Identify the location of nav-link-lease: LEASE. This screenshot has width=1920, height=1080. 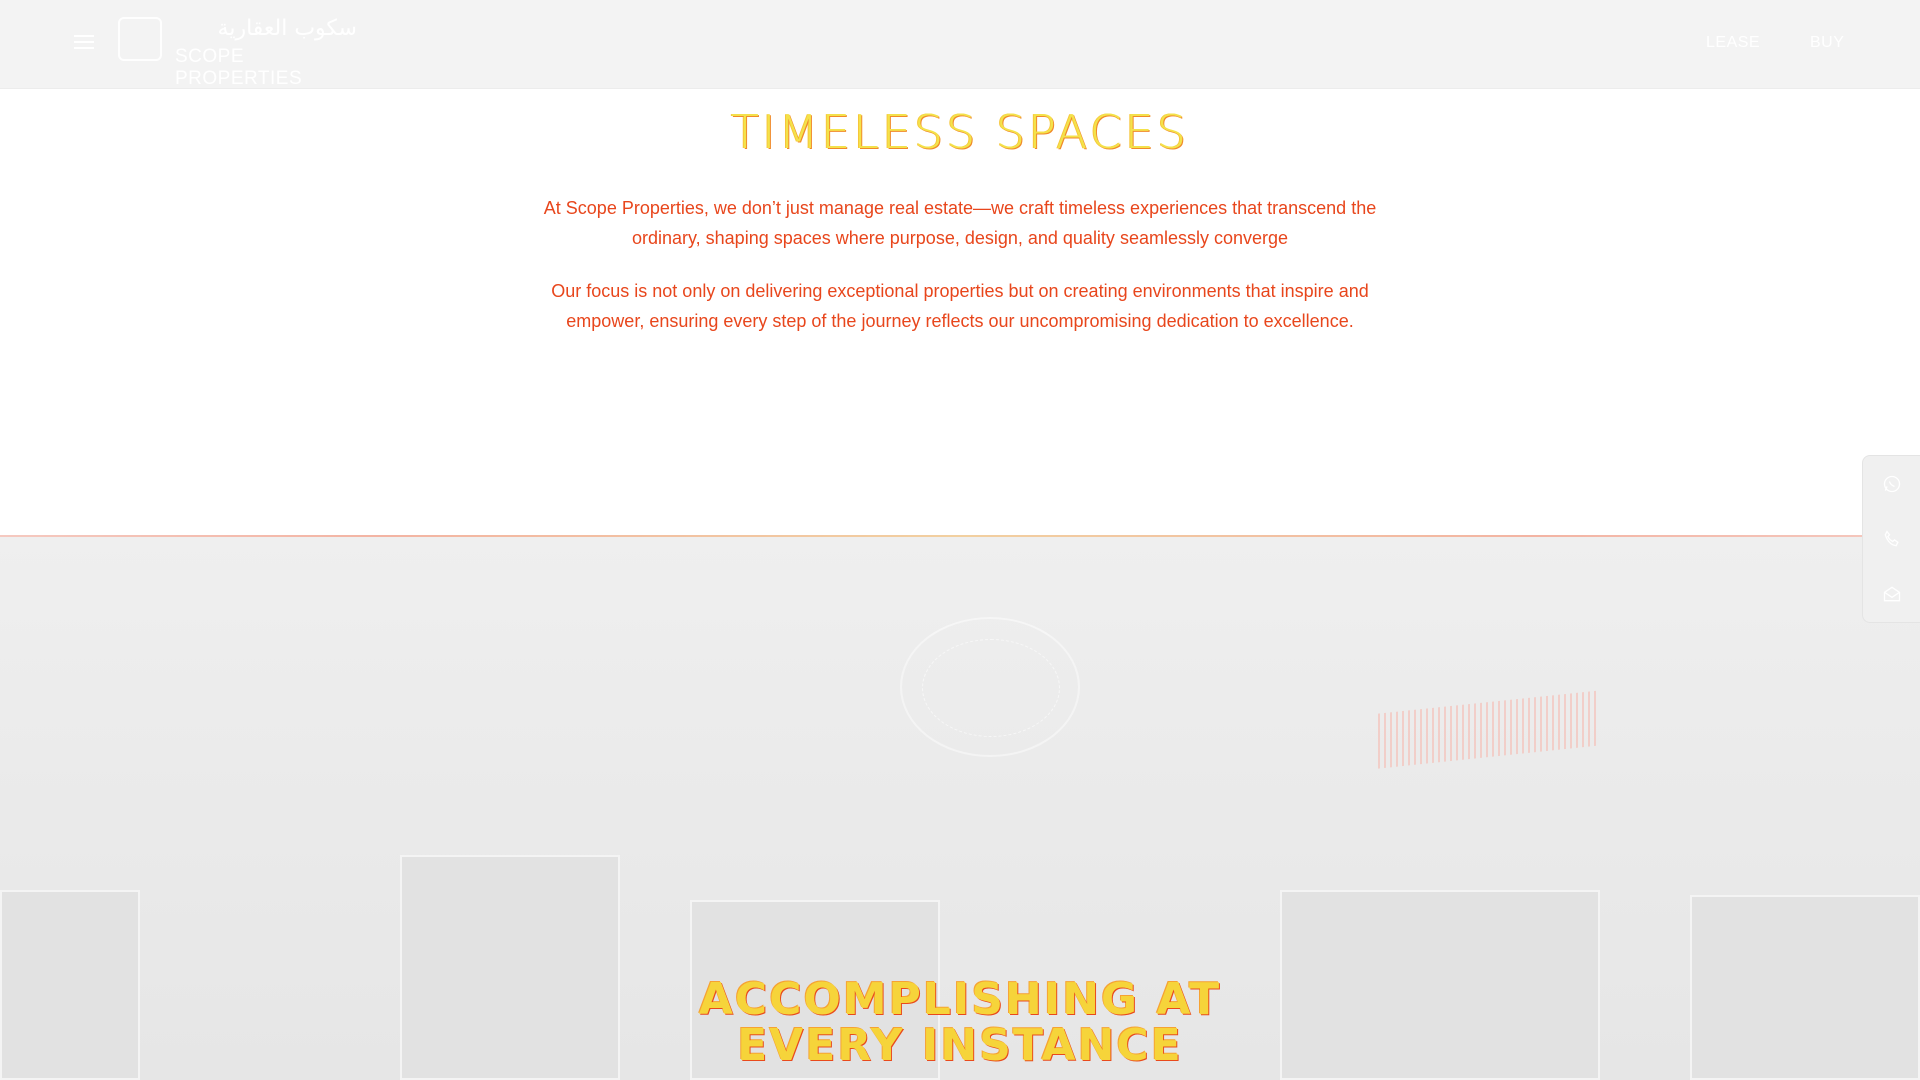
(1733, 43).